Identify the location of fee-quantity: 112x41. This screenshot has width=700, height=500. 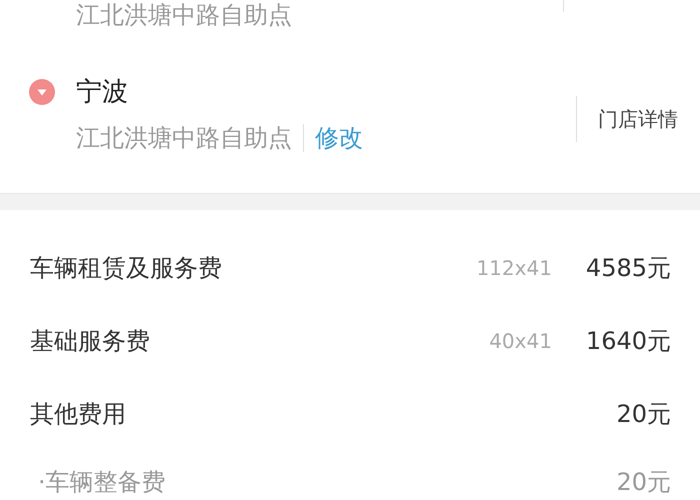
(514, 268).